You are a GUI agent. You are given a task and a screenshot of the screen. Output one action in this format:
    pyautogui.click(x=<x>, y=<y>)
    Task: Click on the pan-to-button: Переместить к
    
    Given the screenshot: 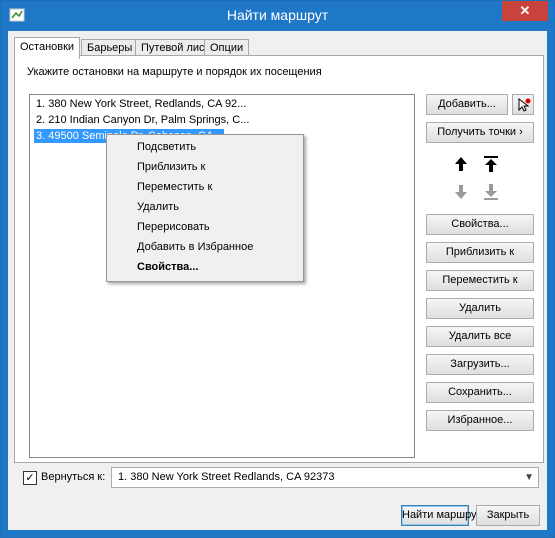 What is the action you would take?
    pyautogui.click(x=480, y=280)
    